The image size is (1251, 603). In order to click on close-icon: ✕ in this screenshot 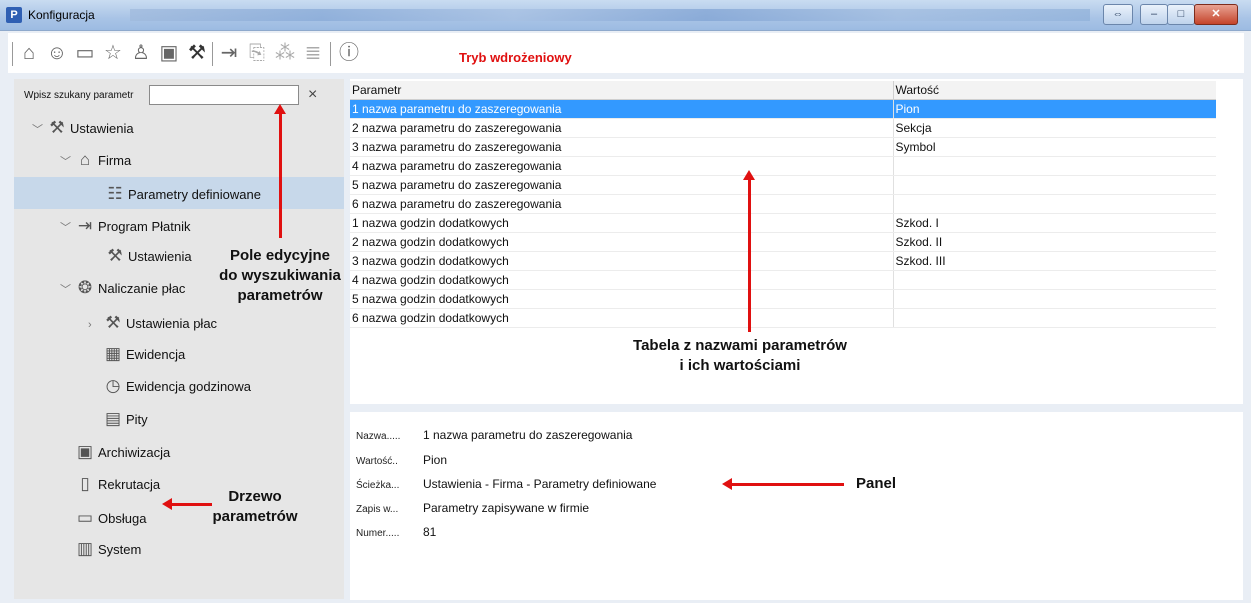, I will do `click(1216, 14)`.